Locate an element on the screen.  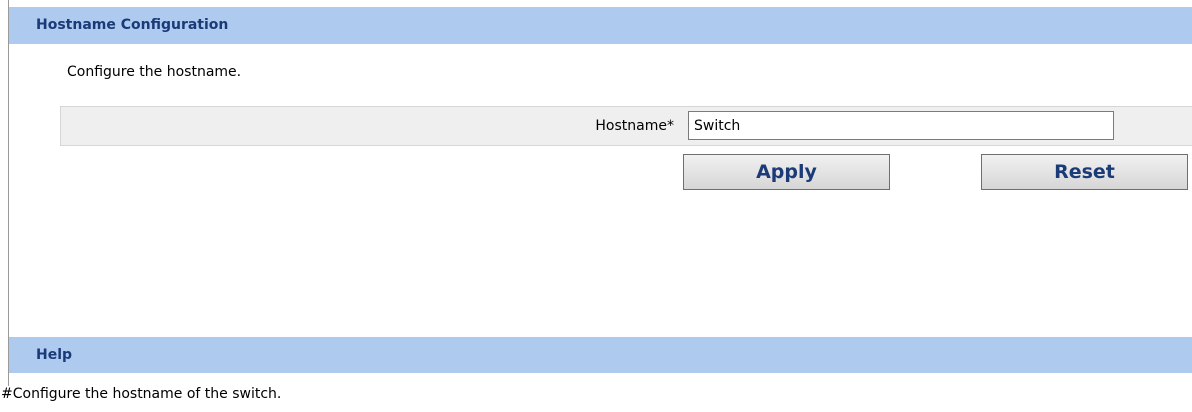
apply-button: Apply is located at coordinates (786, 172).